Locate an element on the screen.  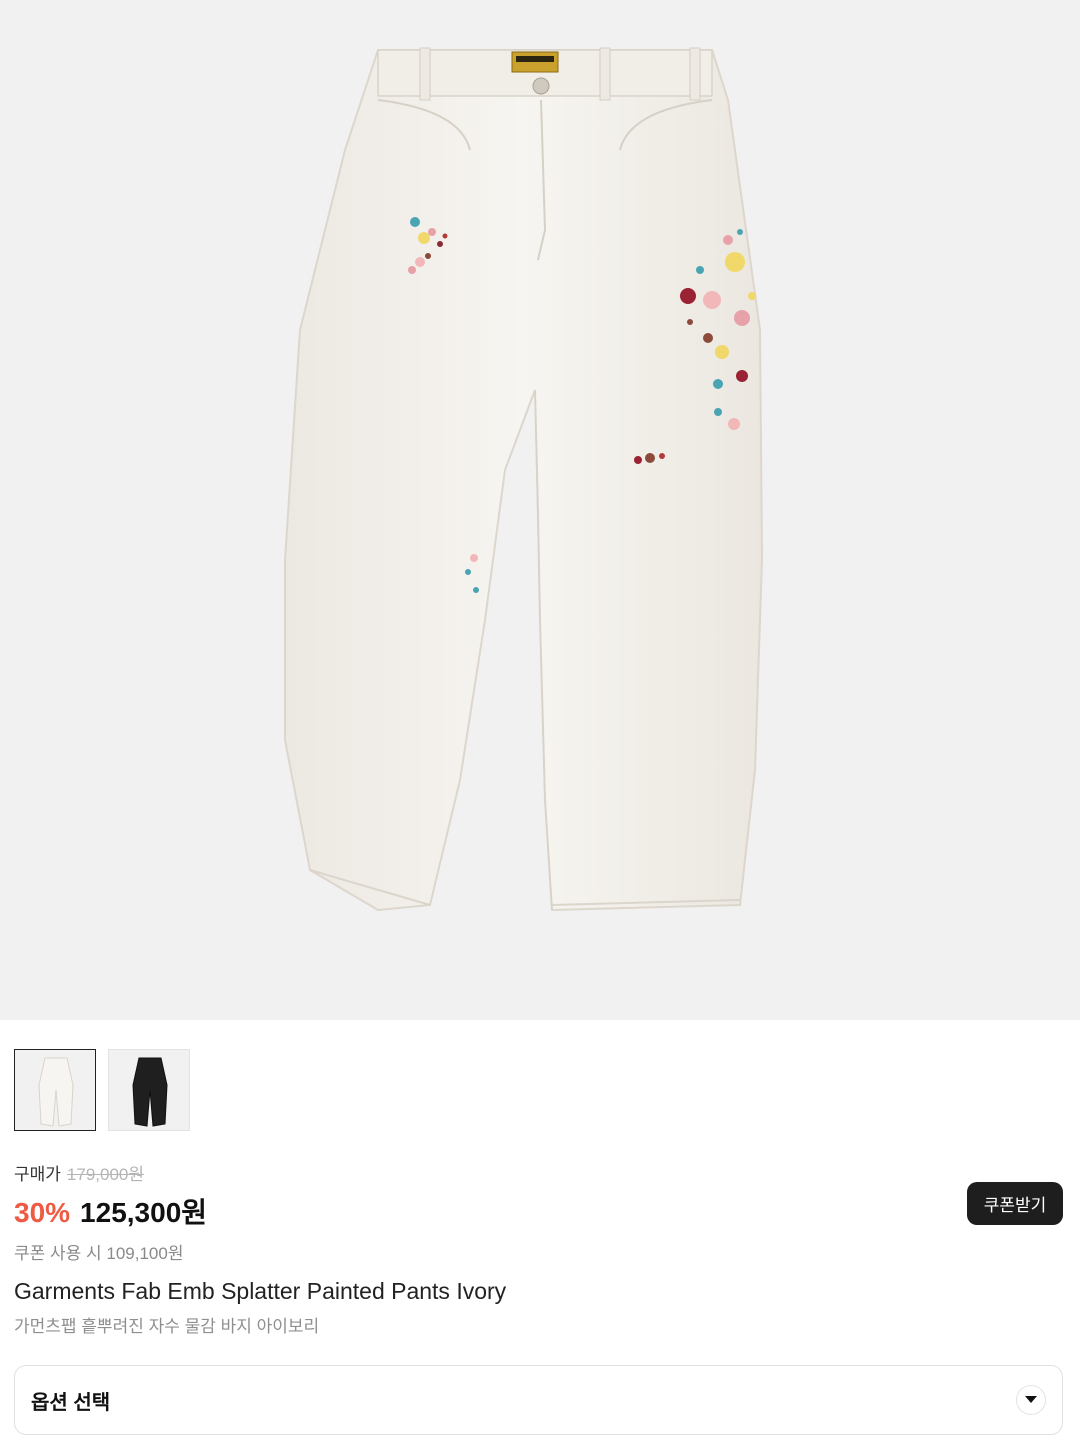
sale-price: 125,300원 is located at coordinates (144, 1212).